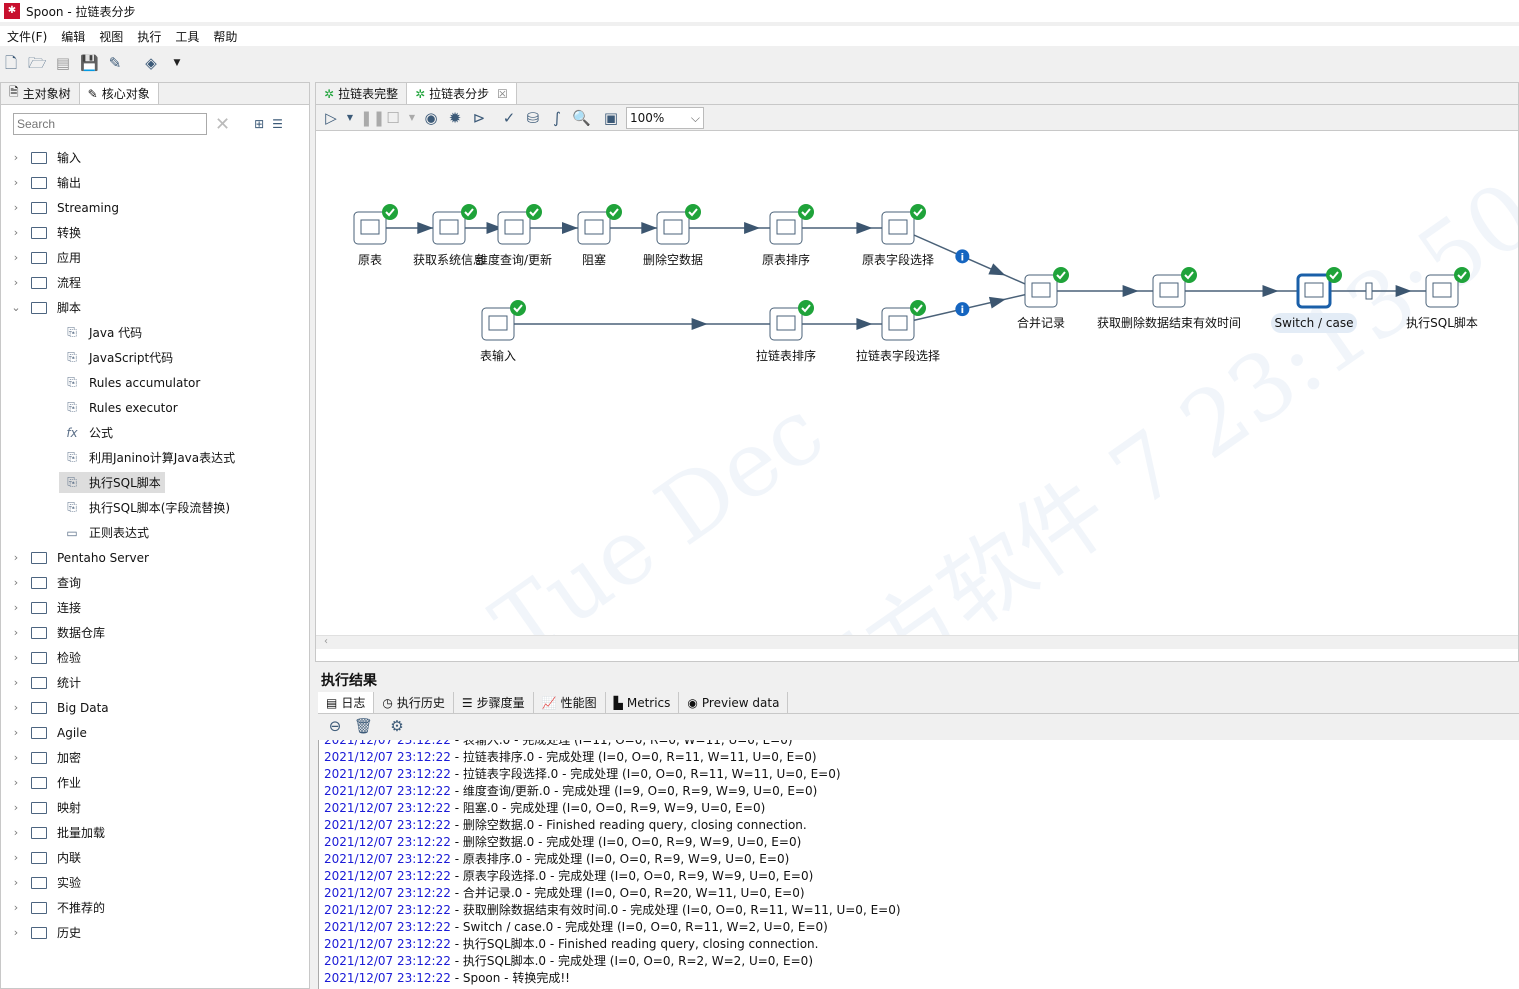 This screenshot has height=989, width=1519. Describe the element at coordinates (557, 118) in the screenshot. I see `sql-icon: ∫` at that location.